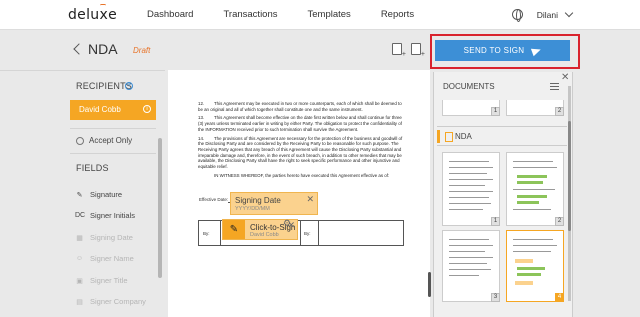  I want to click on effective-date-label: Effective Date:, so click(214, 199).